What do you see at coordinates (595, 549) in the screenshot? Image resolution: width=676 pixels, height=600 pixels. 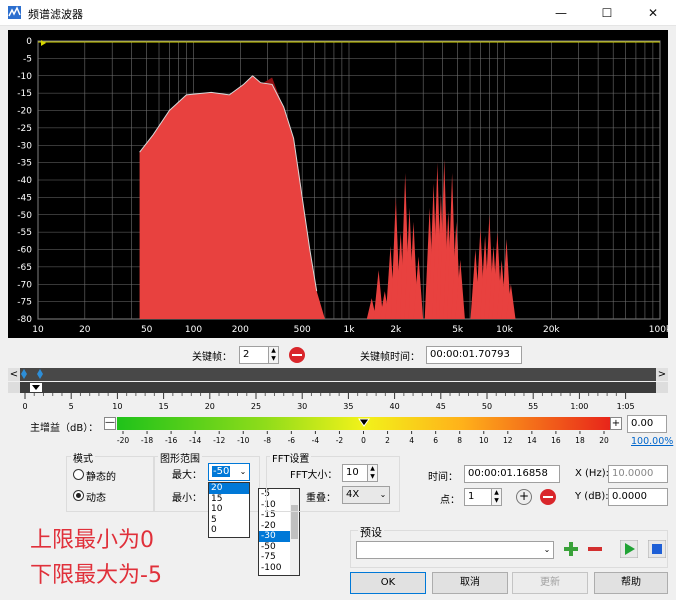 I see `delete-preset-icon` at bounding box center [595, 549].